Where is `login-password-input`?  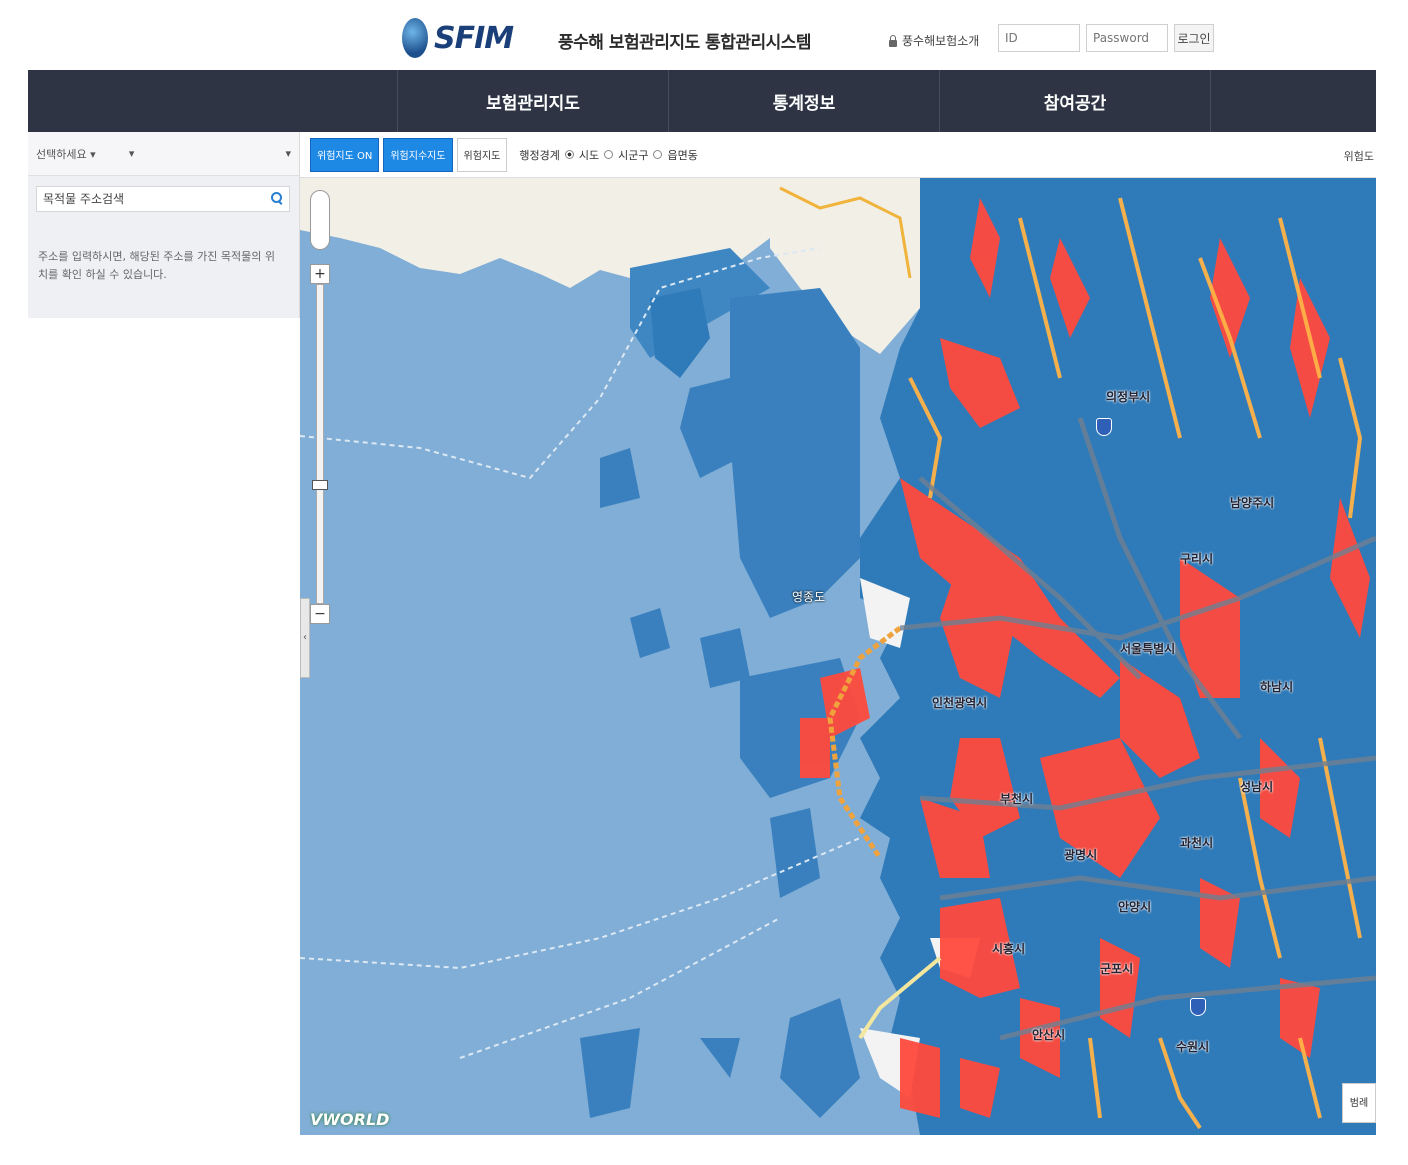 login-password-input is located at coordinates (1127, 38).